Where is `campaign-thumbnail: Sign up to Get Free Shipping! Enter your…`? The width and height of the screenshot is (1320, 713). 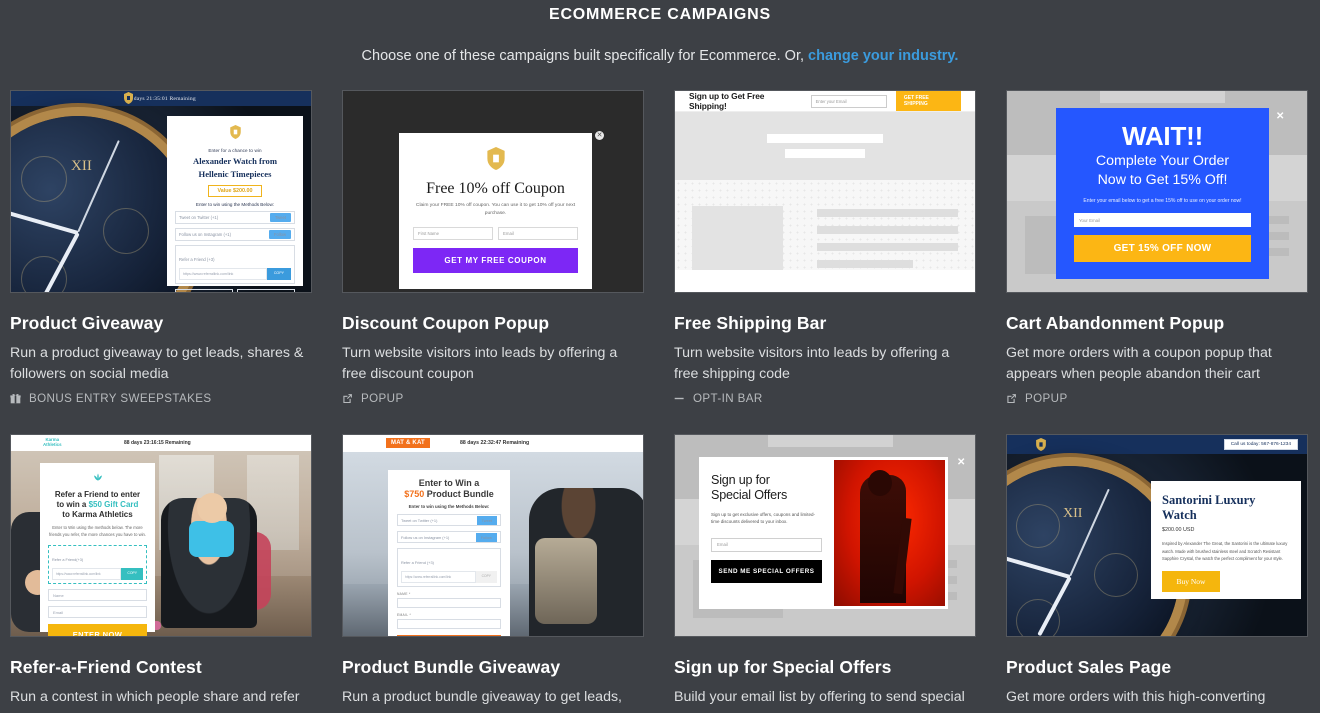 campaign-thumbnail: Sign up to Get Free Shipping! Enter your… is located at coordinates (825, 191).